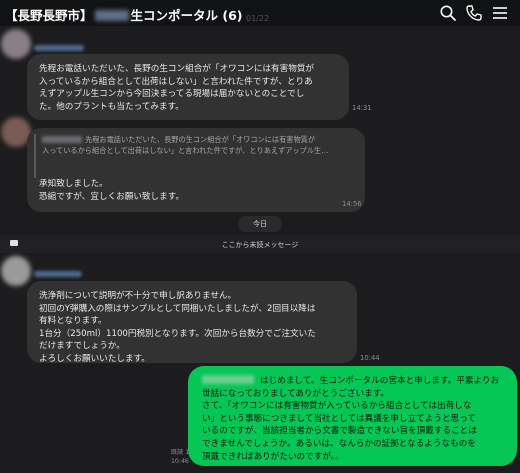 This screenshot has width=520, height=473. I want to click on blurred-recipient, so click(228, 379).